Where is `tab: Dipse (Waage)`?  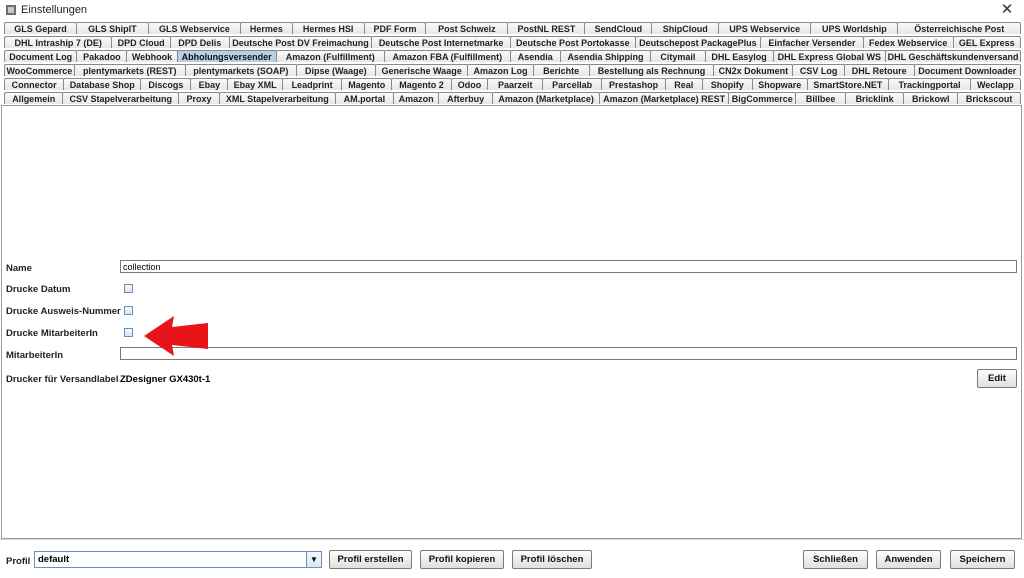
tab: Dipse (Waage) is located at coordinates (335, 70).